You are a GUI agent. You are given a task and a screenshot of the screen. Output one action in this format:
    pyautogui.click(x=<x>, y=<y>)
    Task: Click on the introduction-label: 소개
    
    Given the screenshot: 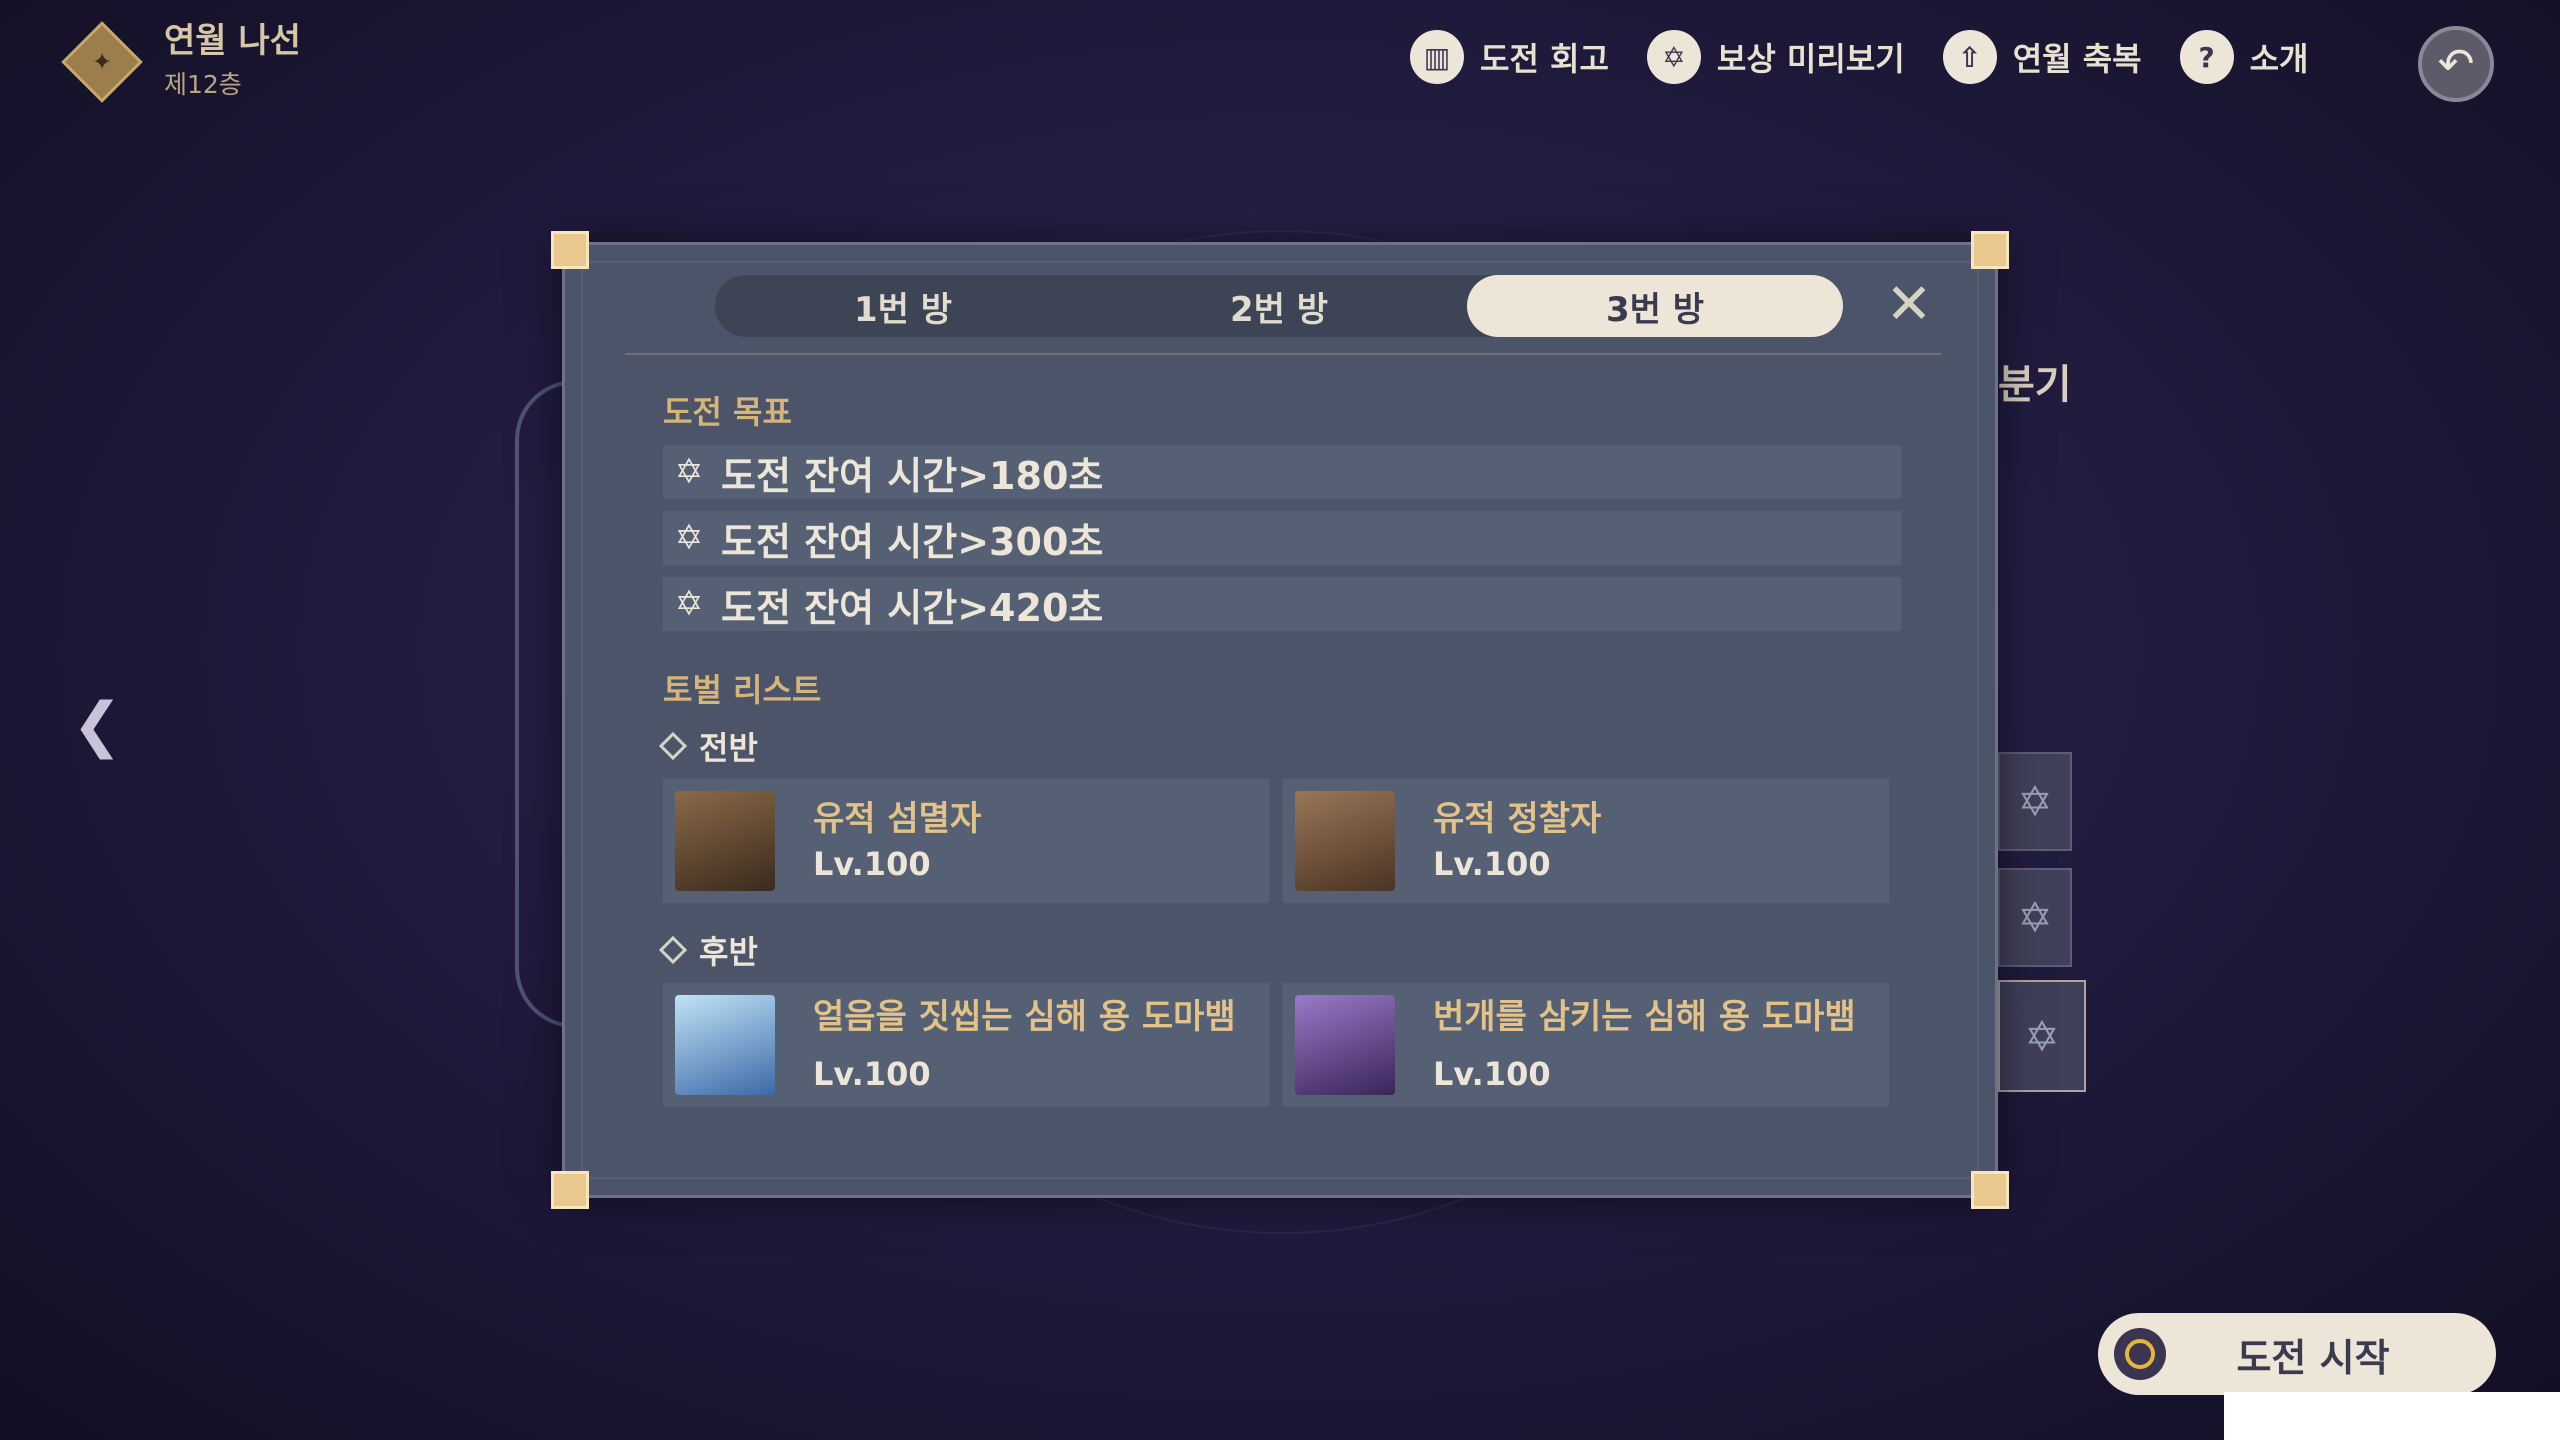 What is the action you would take?
    pyautogui.click(x=2279, y=59)
    